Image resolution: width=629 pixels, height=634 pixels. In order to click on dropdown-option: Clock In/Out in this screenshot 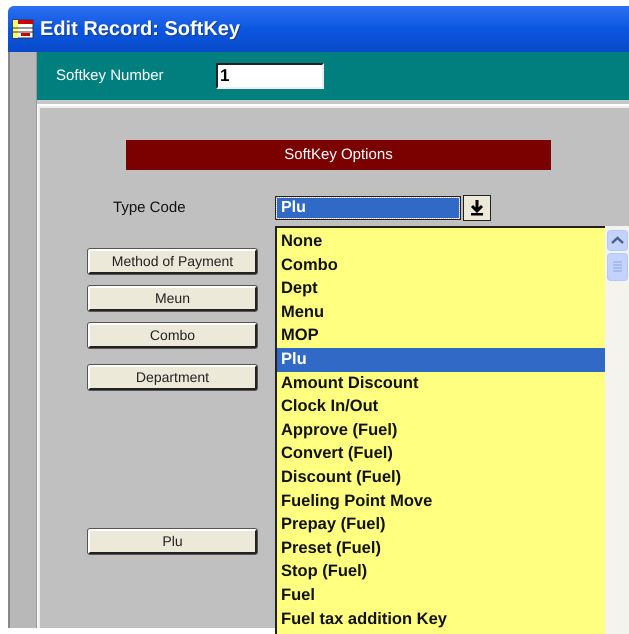, I will do `click(441, 407)`.